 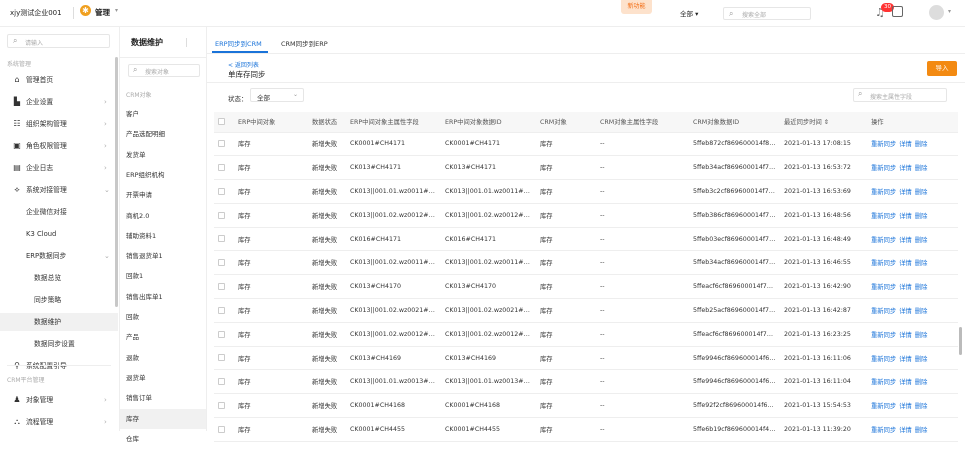 I want to click on sidebar-item-k3cloud: K3 Cloud, so click(x=59, y=234).